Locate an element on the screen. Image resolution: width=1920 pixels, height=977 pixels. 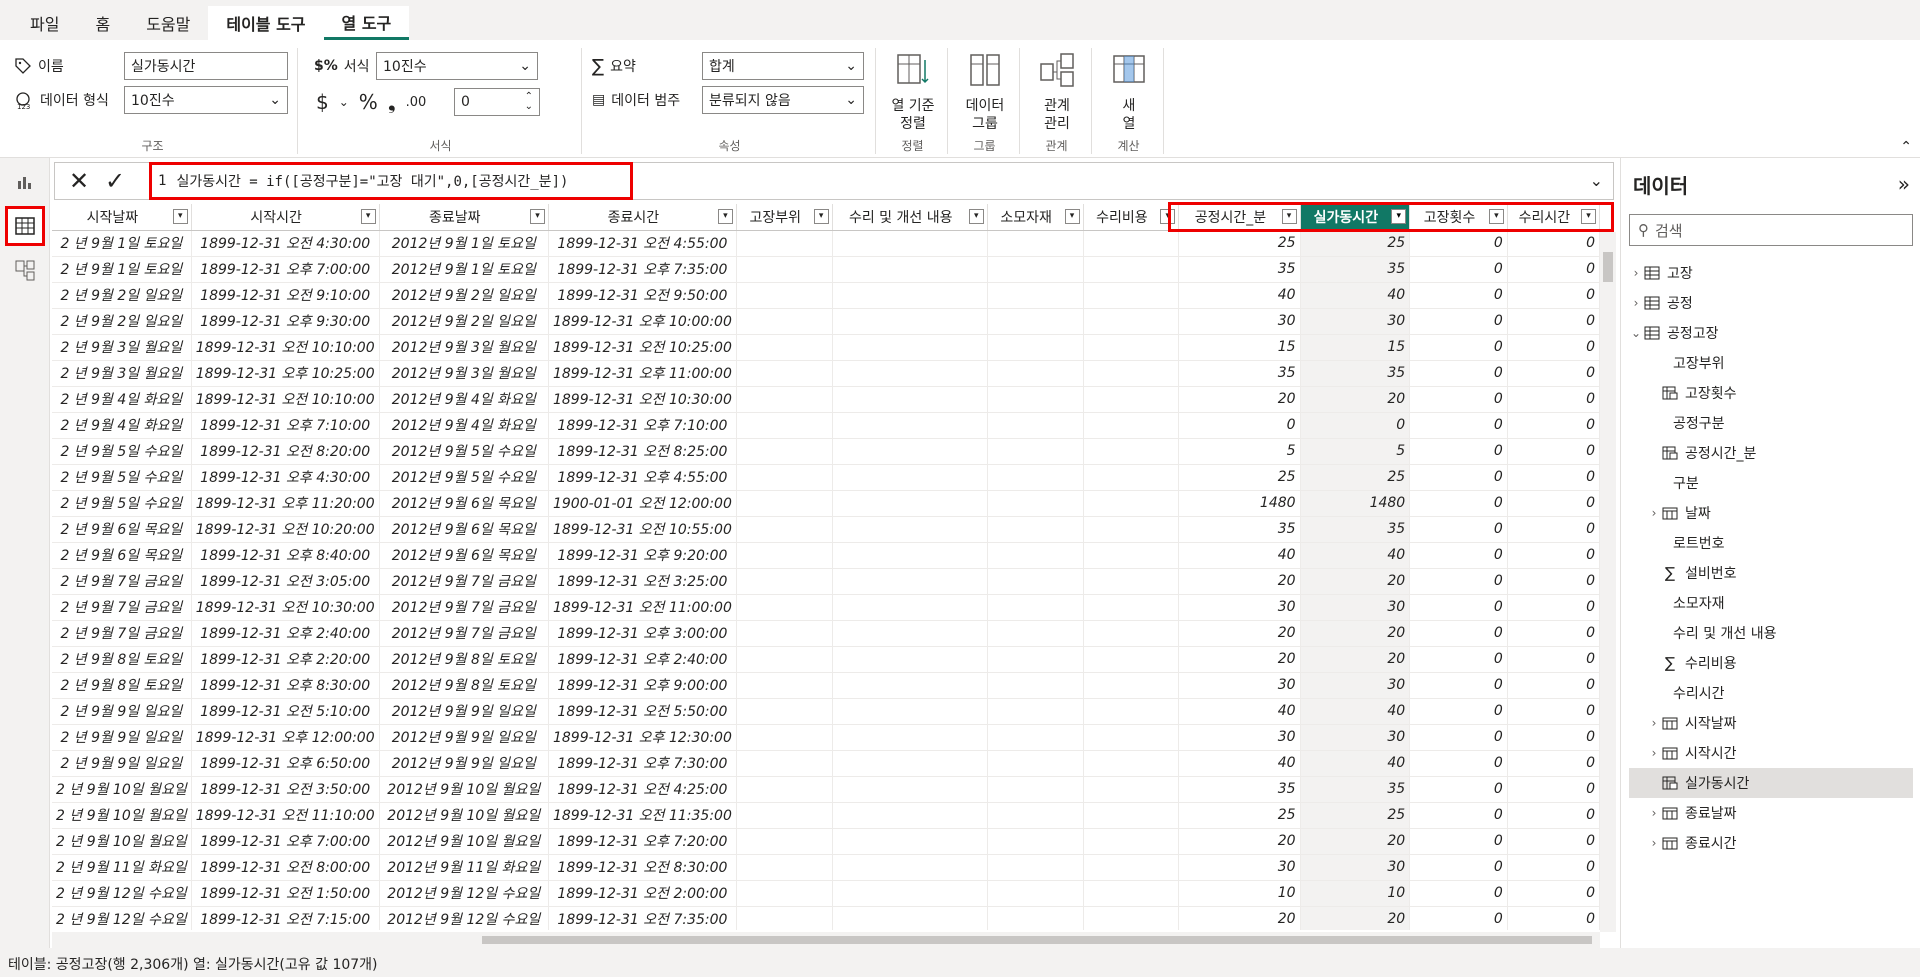
summary-select: 합계 ⌄ is located at coordinates (783, 66).